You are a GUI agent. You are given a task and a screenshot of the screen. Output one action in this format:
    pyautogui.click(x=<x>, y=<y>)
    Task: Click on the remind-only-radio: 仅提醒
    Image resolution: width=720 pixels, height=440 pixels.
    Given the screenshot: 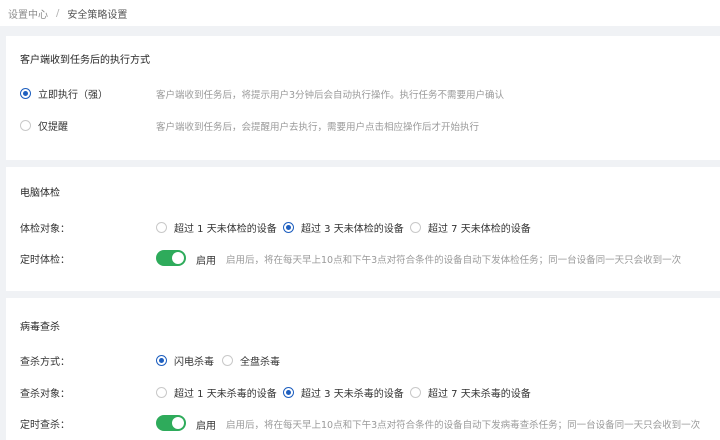 What is the action you would take?
    pyautogui.click(x=44, y=125)
    